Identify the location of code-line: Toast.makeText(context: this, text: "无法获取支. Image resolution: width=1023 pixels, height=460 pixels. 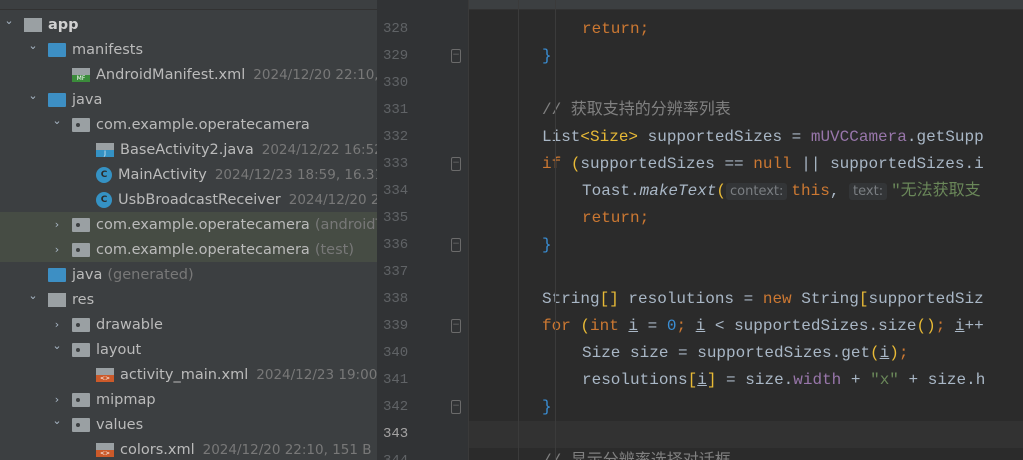
(781, 191).